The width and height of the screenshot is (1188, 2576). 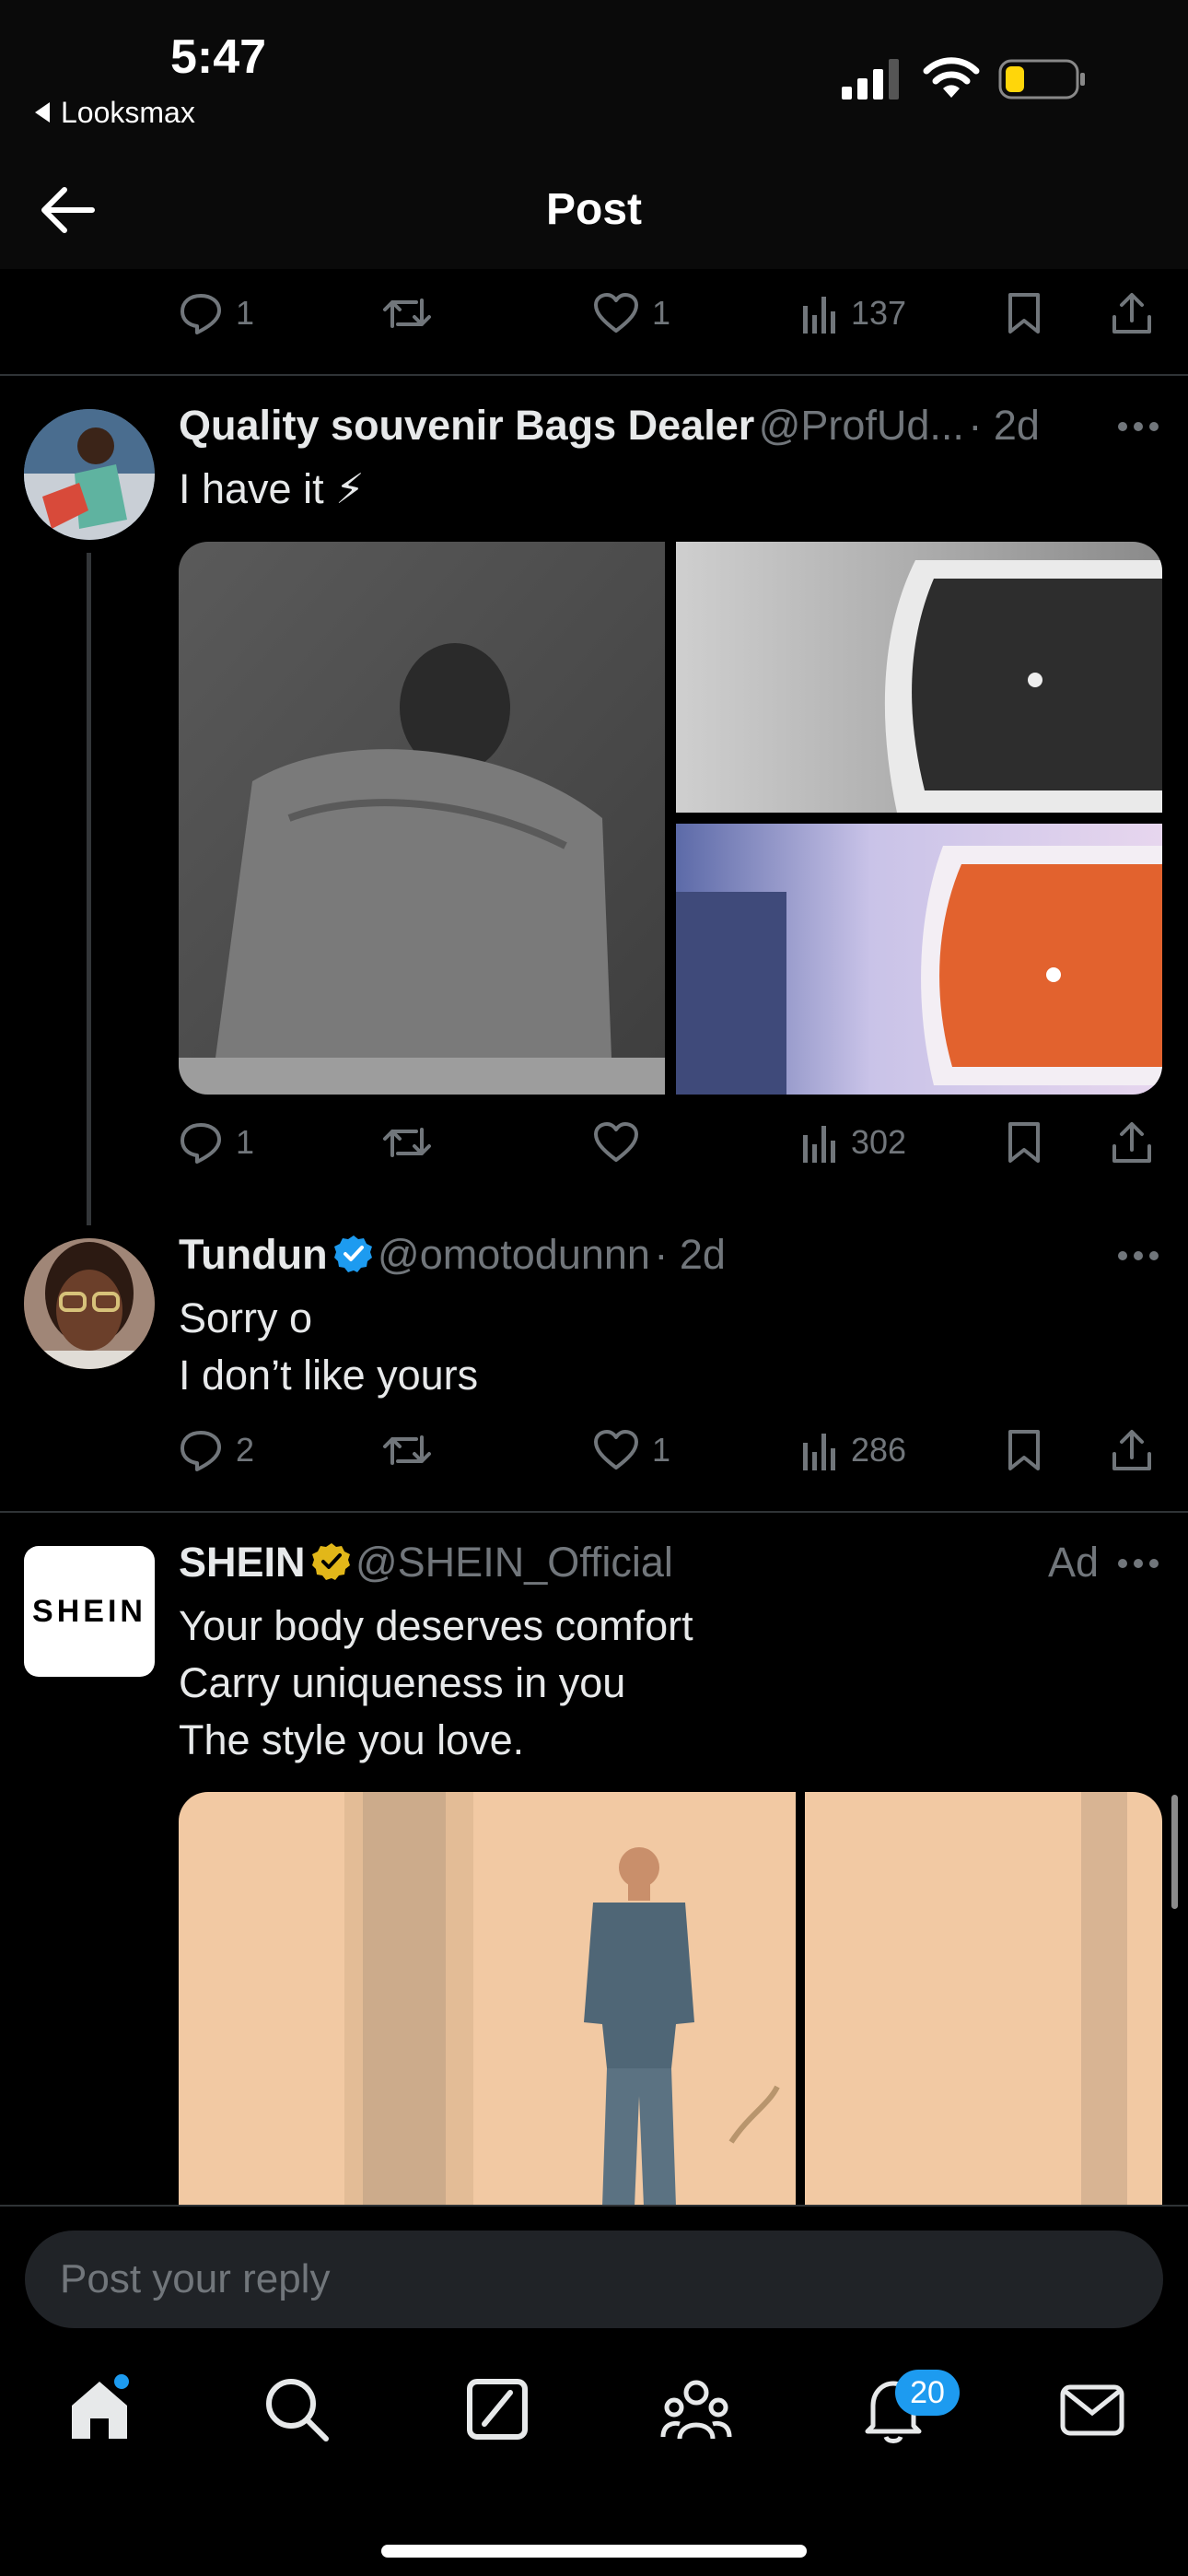 I want to click on avatar: SHEIN, so click(x=89, y=1611).